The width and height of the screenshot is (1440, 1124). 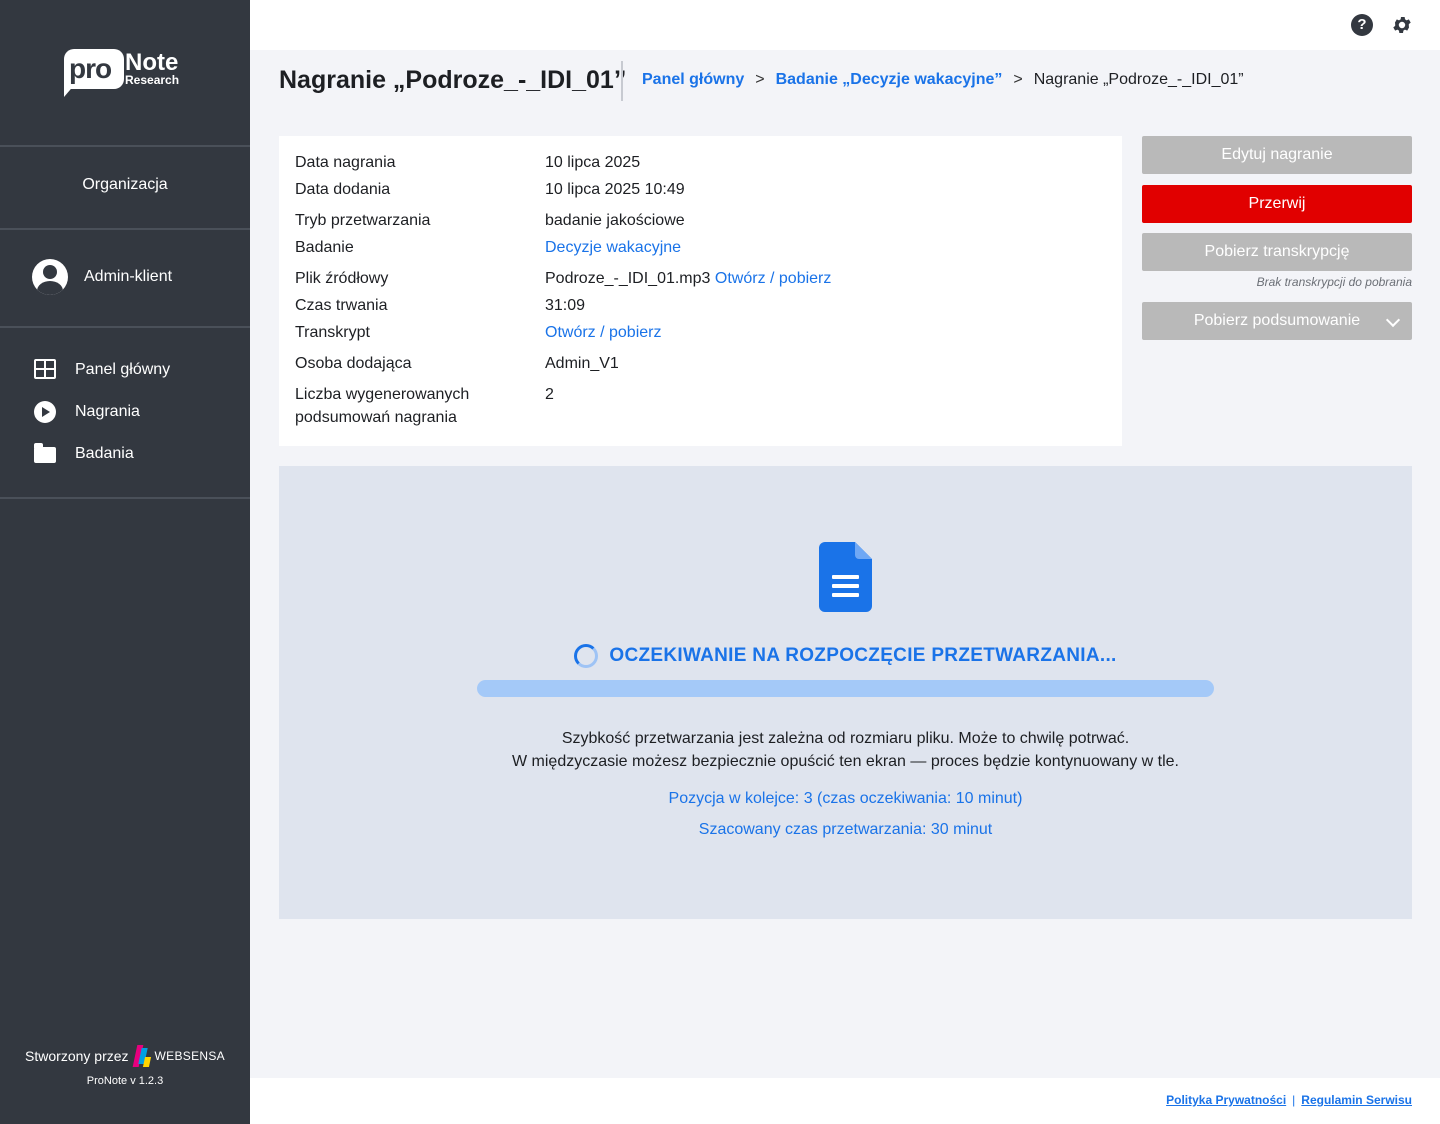 What do you see at coordinates (363, 220) in the screenshot?
I see `info-label: Tryb przetwarzania` at bounding box center [363, 220].